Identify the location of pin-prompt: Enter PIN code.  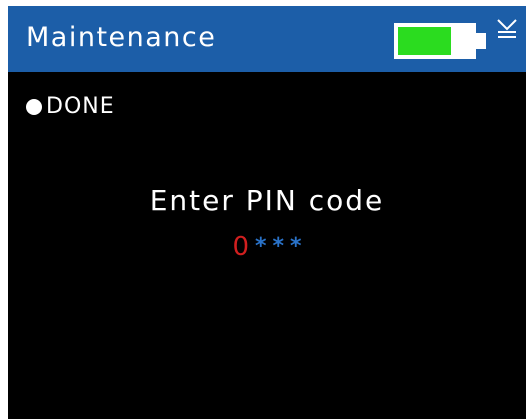
(267, 200).